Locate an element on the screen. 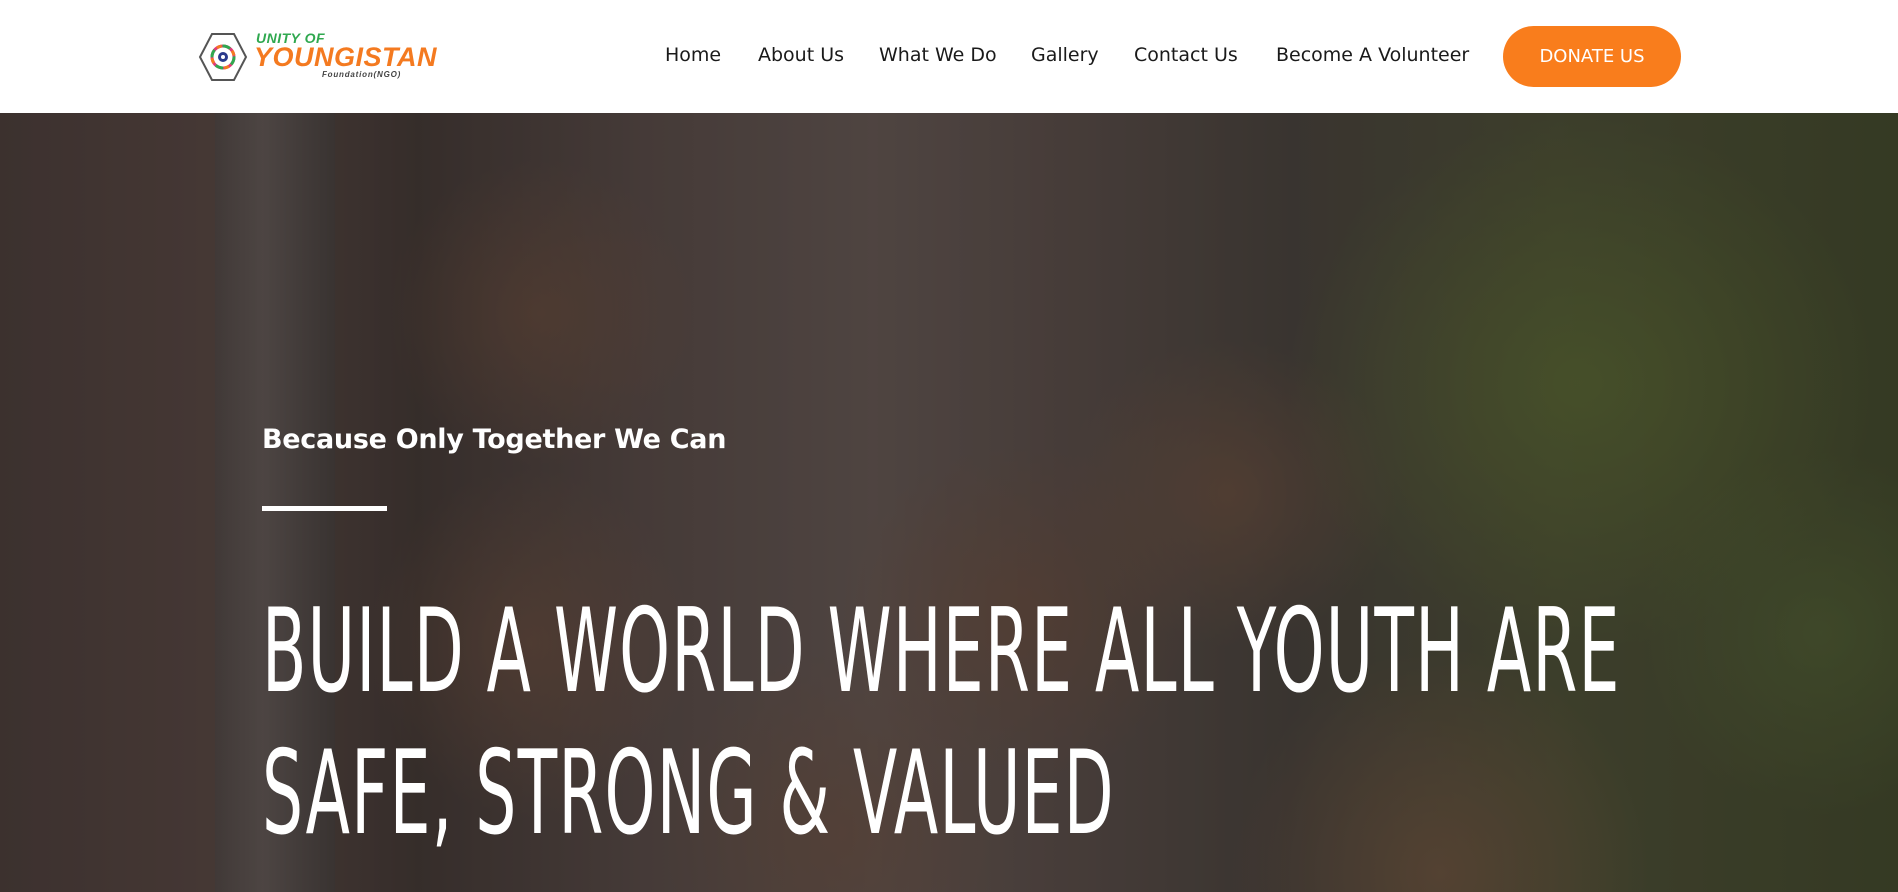 The height and width of the screenshot is (892, 1898). hero-divider is located at coordinates (324, 508).